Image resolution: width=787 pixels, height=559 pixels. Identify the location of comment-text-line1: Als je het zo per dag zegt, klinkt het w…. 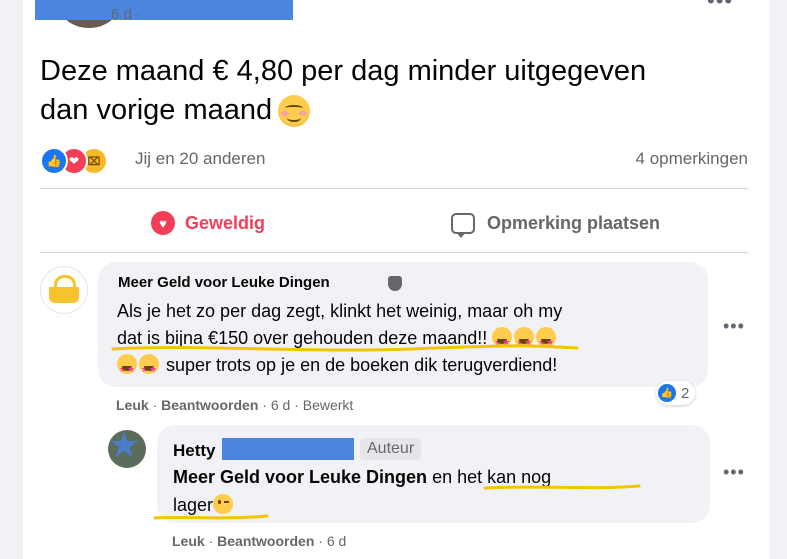
(340, 311).